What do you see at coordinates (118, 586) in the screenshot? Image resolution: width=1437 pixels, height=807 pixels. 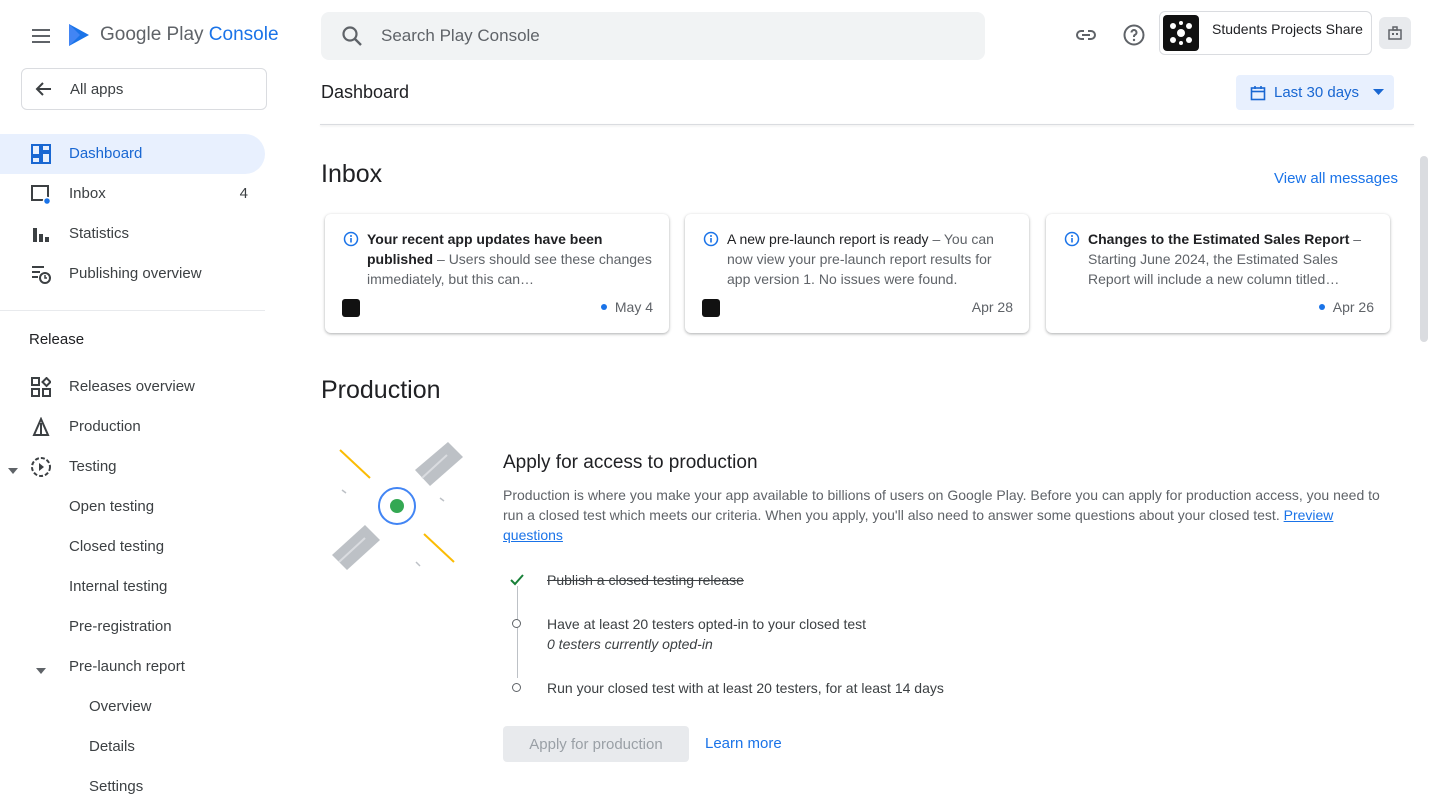 I see `sidebar-item-label: Internal testing` at bounding box center [118, 586].